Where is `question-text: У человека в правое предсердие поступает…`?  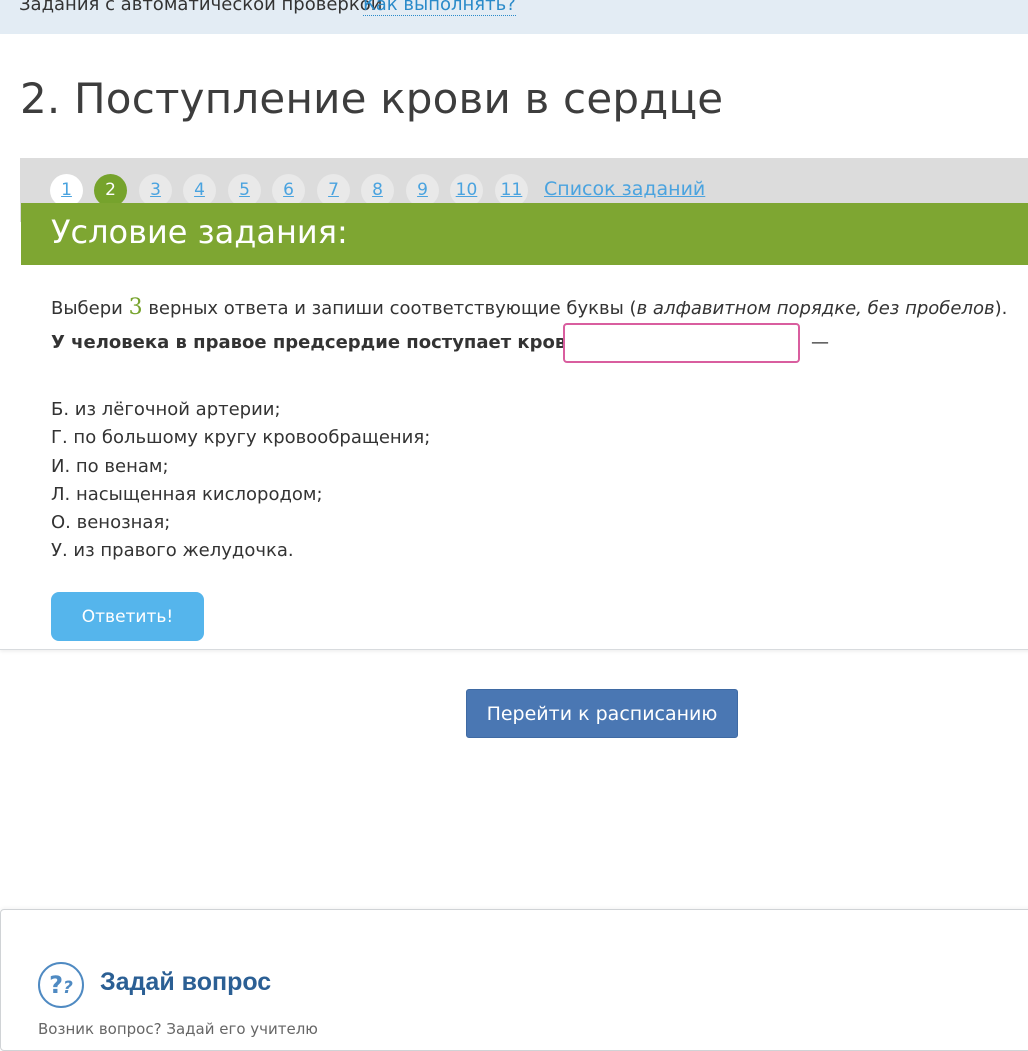
question-text: У человека в правое предсердие поступает… is located at coordinates (318, 342).